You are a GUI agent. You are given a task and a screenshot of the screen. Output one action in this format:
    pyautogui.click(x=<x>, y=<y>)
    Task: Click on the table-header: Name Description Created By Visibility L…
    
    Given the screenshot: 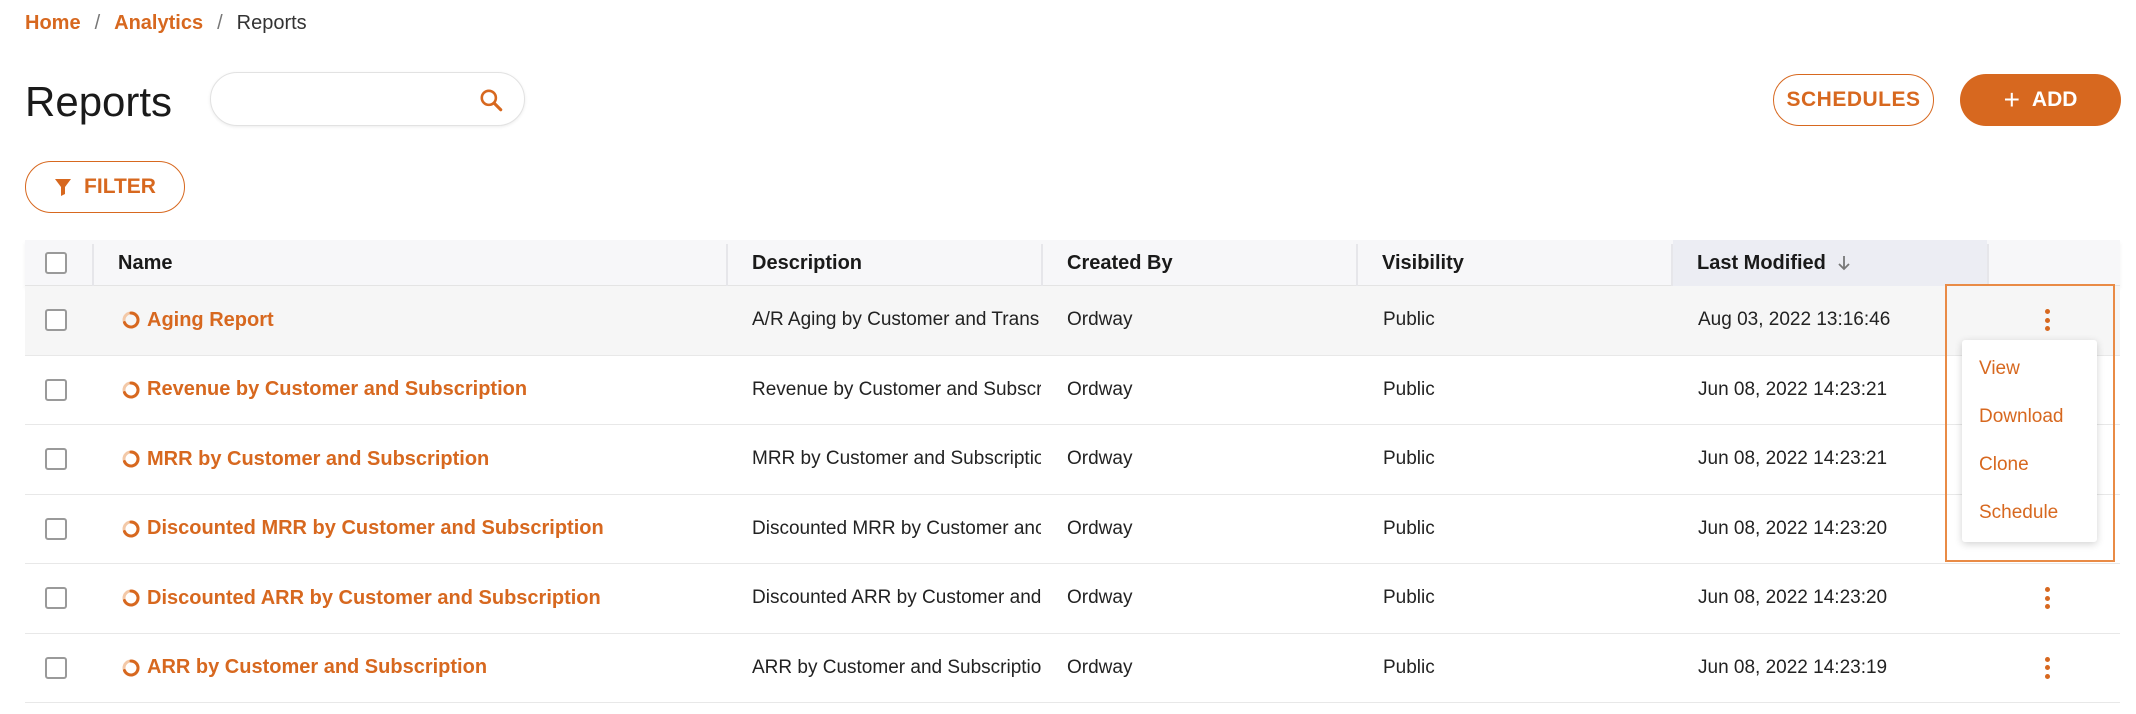 What is the action you would take?
    pyautogui.click(x=1072, y=263)
    